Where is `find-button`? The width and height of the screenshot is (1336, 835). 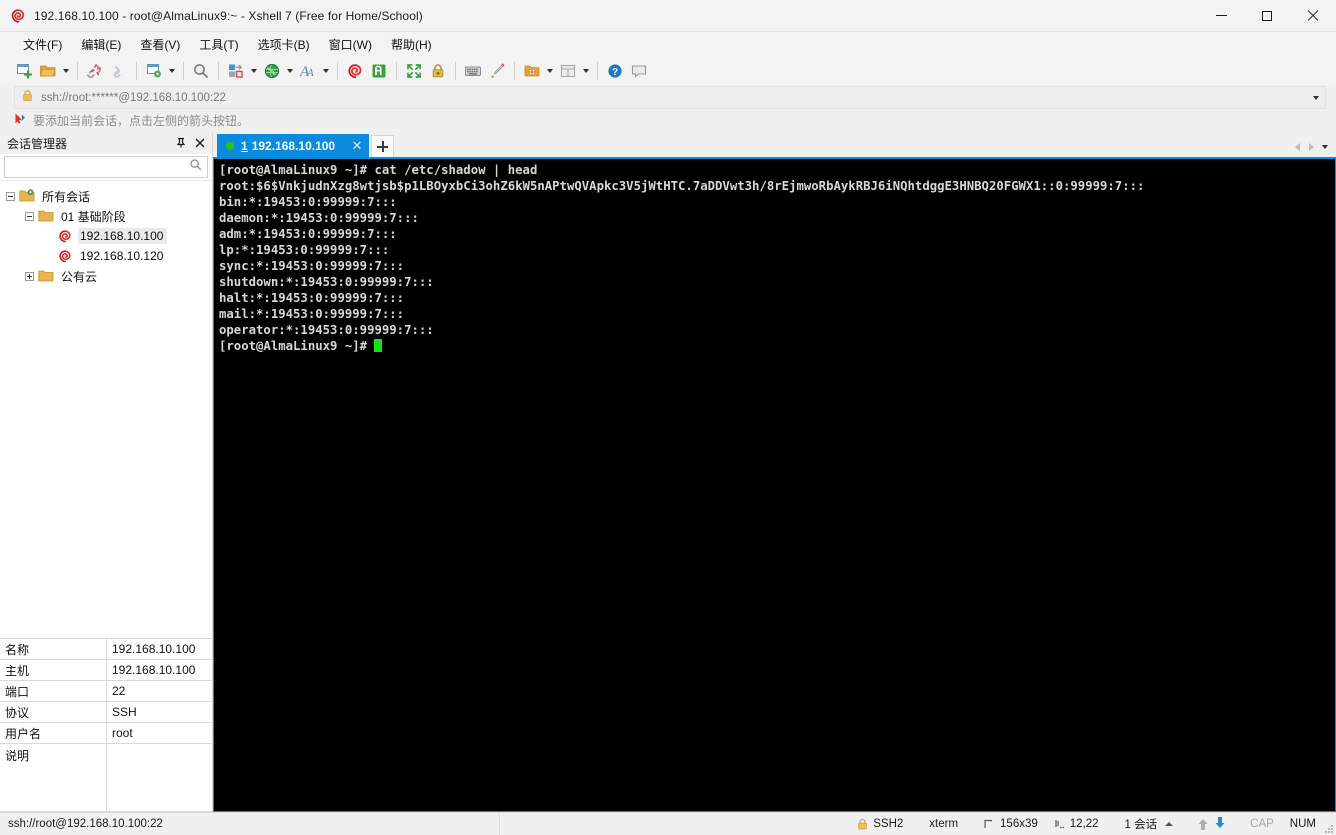
find-button is located at coordinates (201, 71).